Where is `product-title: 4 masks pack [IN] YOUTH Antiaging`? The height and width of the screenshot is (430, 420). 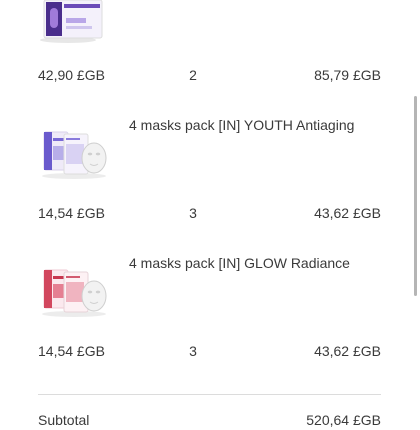 product-title: 4 masks pack [IN] YOUTH Antiaging is located at coordinates (259, 125).